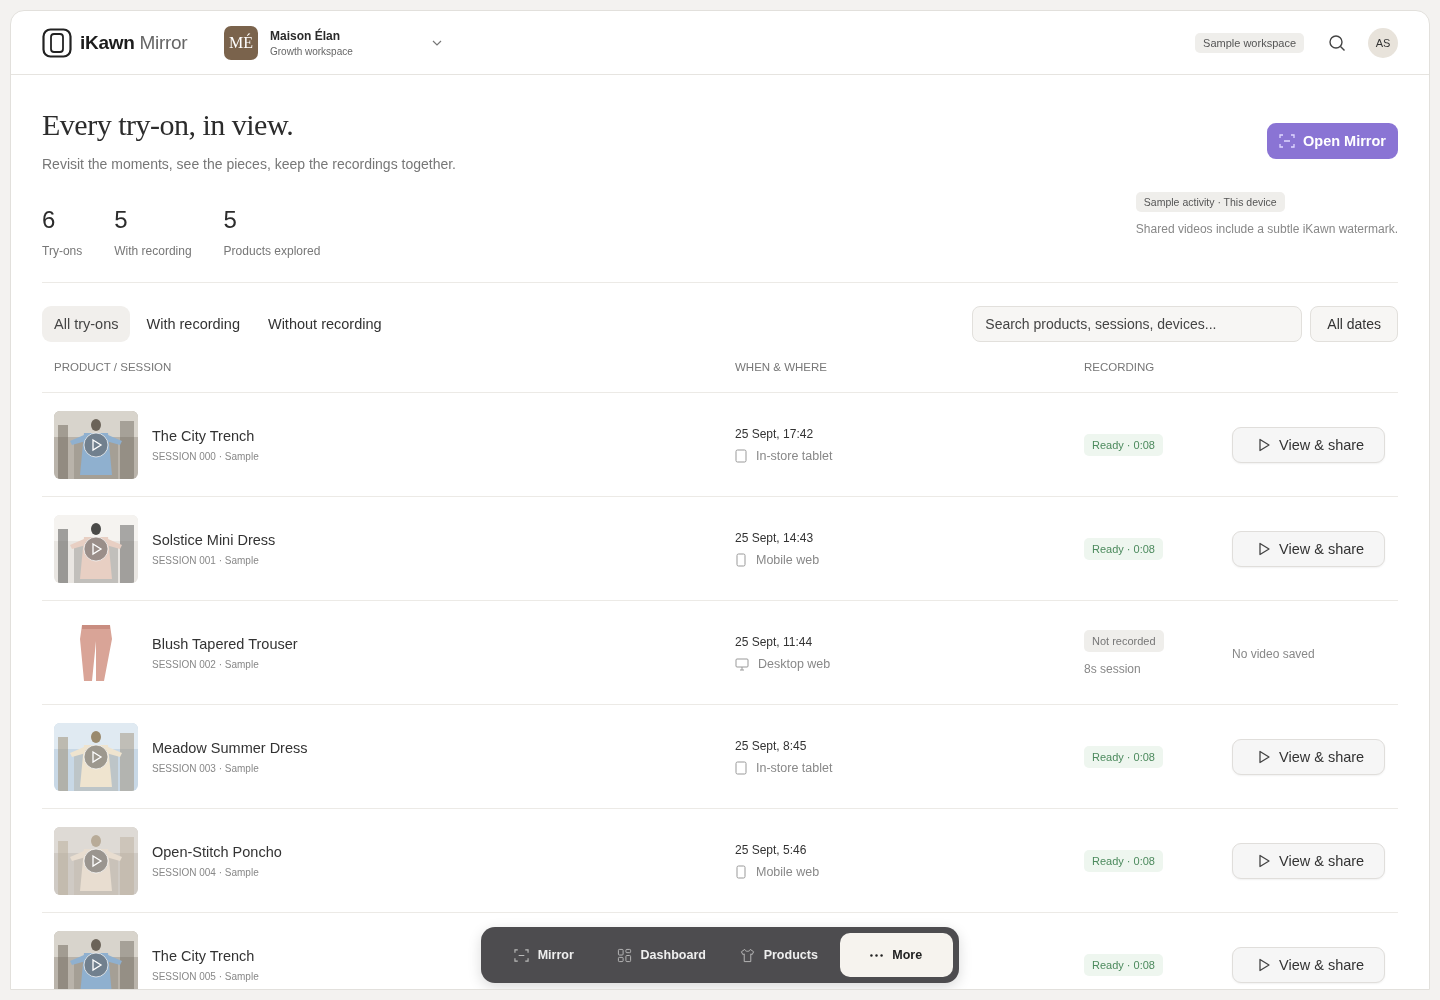  I want to click on session-time: 25 Sept, 8:45, so click(771, 745).